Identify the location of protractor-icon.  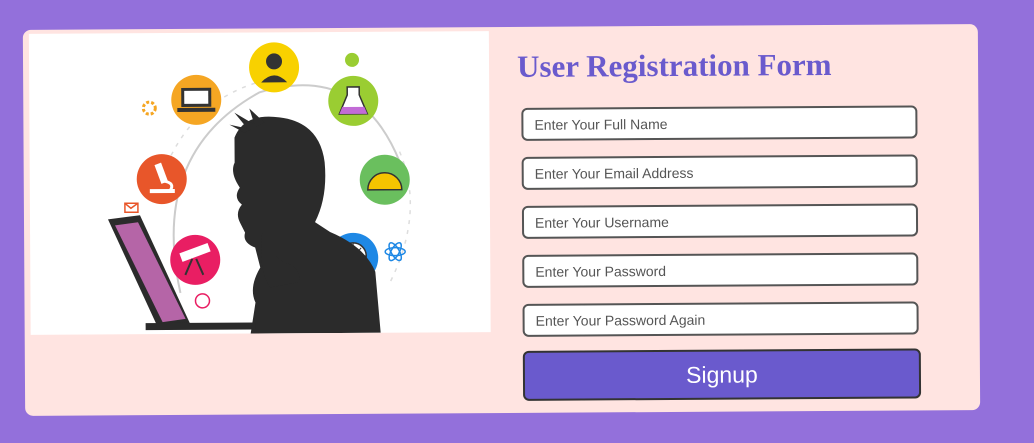
(384, 179).